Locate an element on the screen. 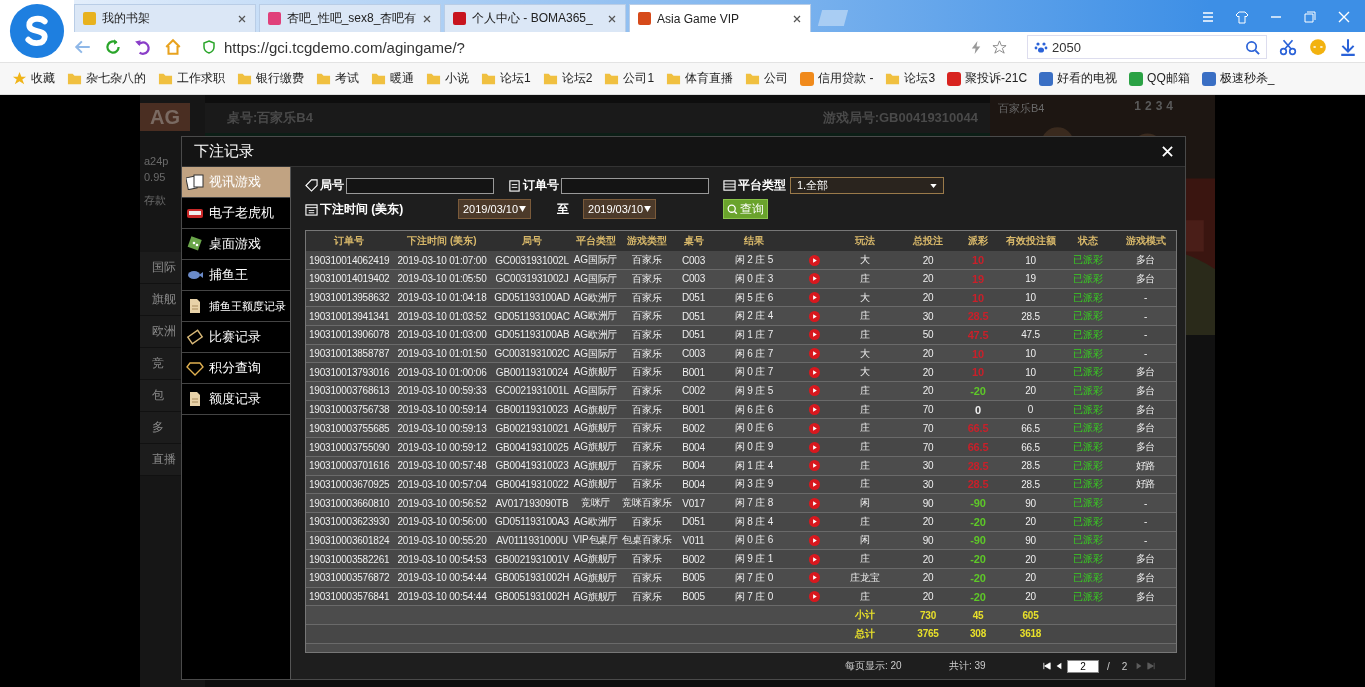 The height and width of the screenshot is (687, 1365). bookmark: QQ邮箱 is located at coordinates (1159, 78).